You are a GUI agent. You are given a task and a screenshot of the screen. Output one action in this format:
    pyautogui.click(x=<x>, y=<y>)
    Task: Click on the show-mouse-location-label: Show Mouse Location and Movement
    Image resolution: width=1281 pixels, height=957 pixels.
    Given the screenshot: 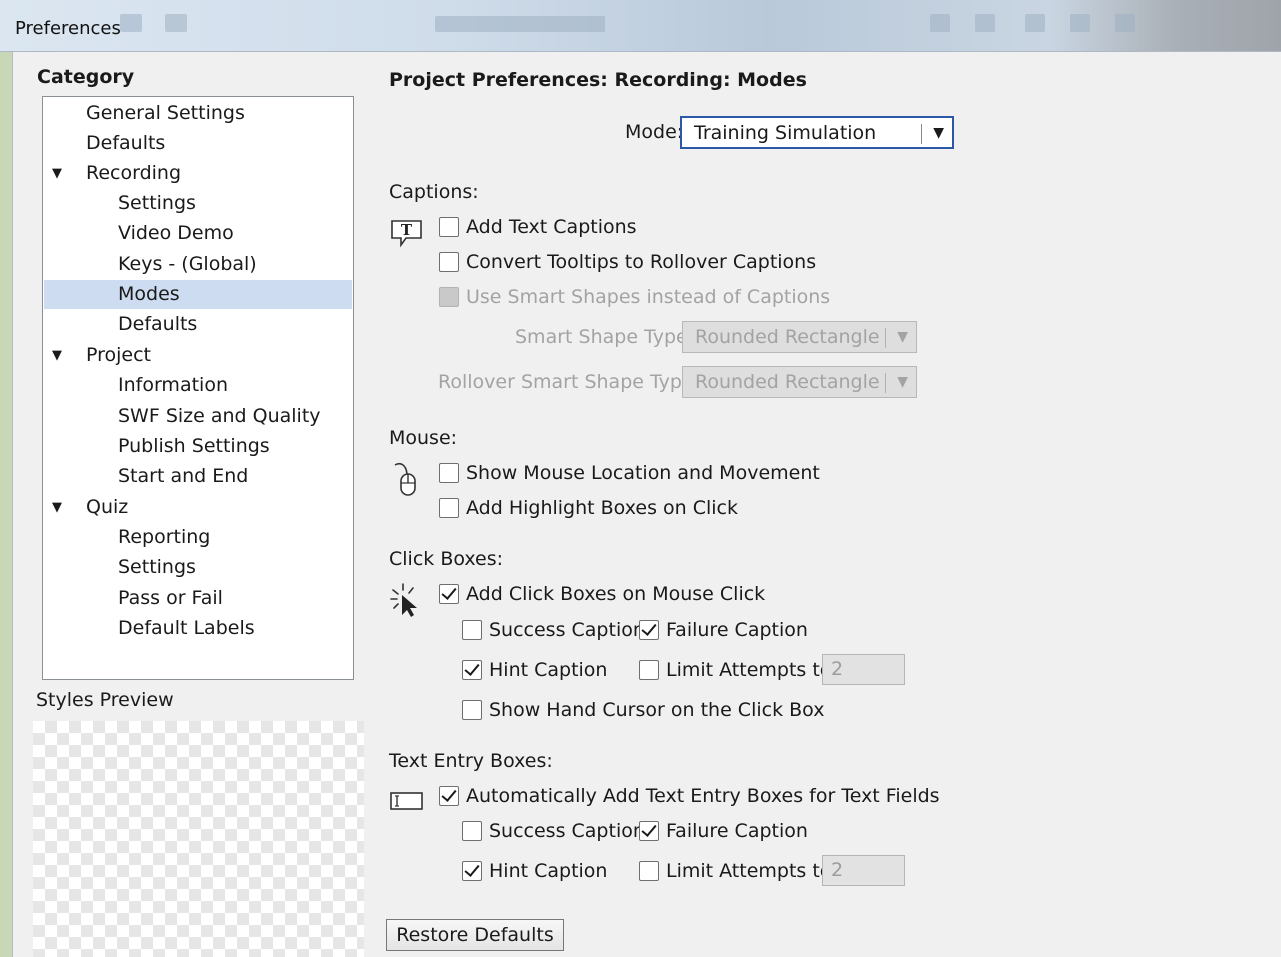 What is the action you would take?
    pyautogui.click(x=643, y=473)
    